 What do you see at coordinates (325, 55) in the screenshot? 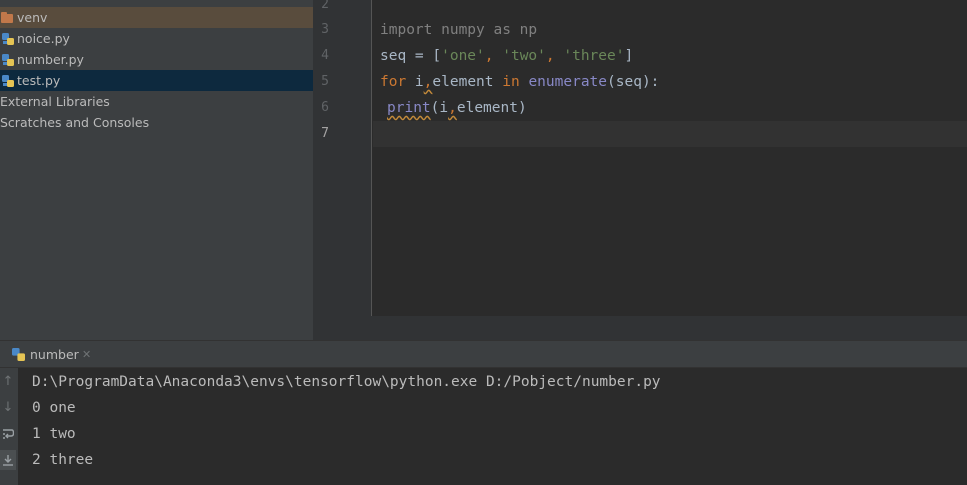
I see `line-number: 4` at bounding box center [325, 55].